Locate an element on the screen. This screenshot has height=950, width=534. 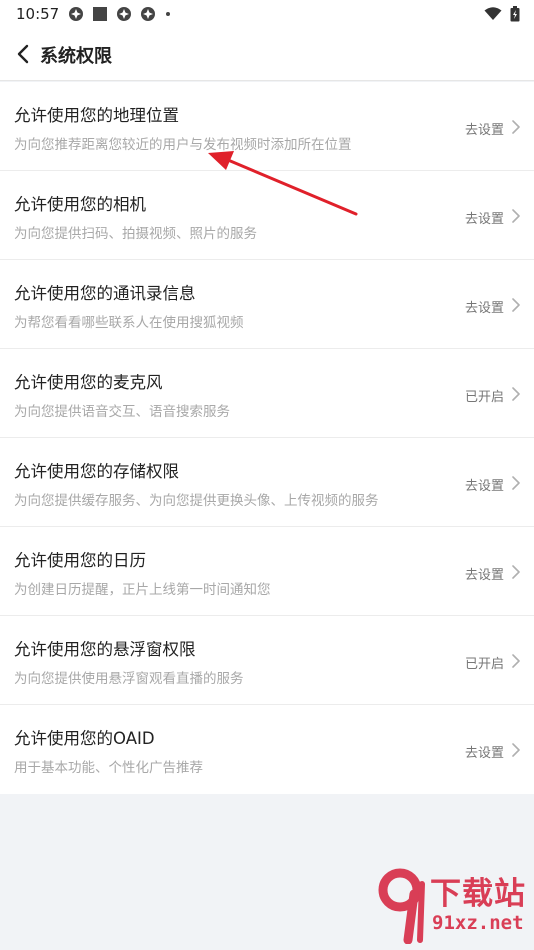
permission-title: 允许使用您的地理位置 is located at coordinates (96, 115).